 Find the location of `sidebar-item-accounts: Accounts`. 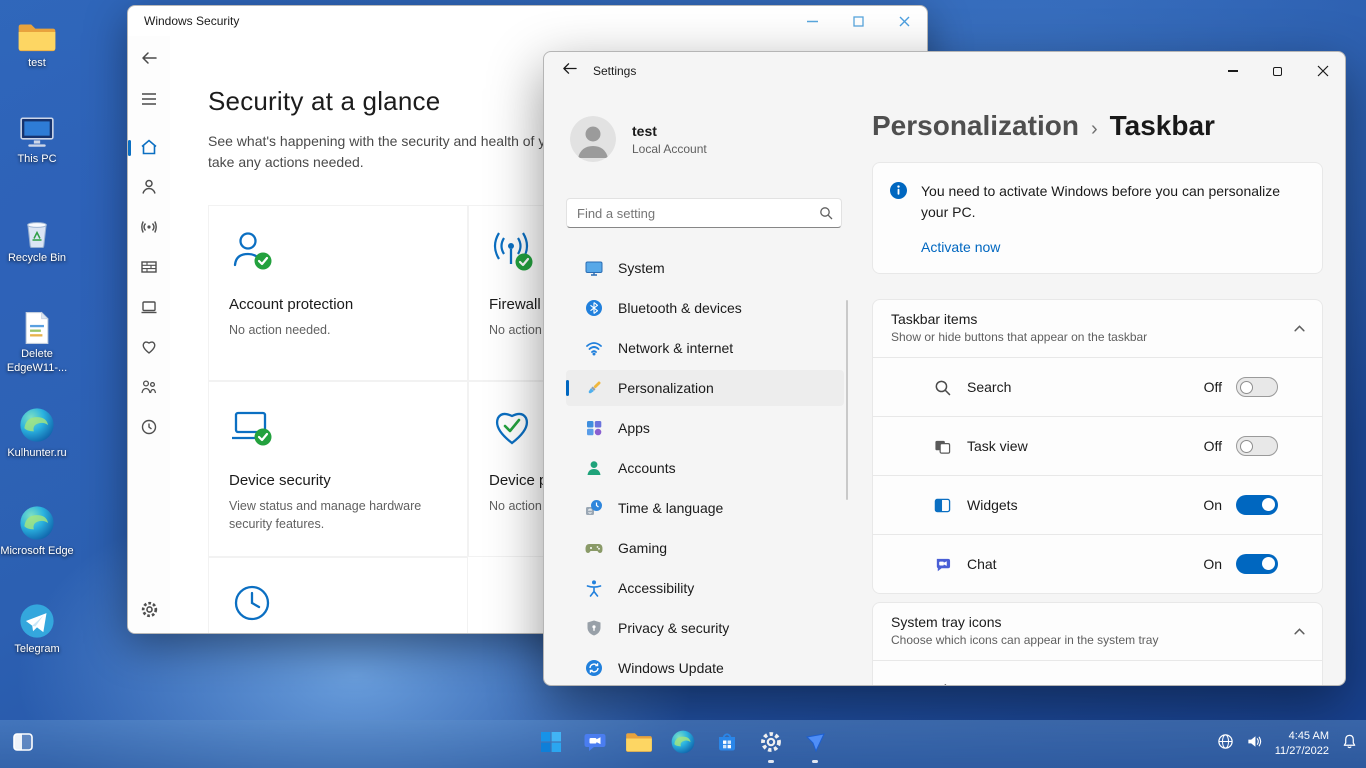

sidebar-item-accounts: Accounts is located at coordinates (705, 468).